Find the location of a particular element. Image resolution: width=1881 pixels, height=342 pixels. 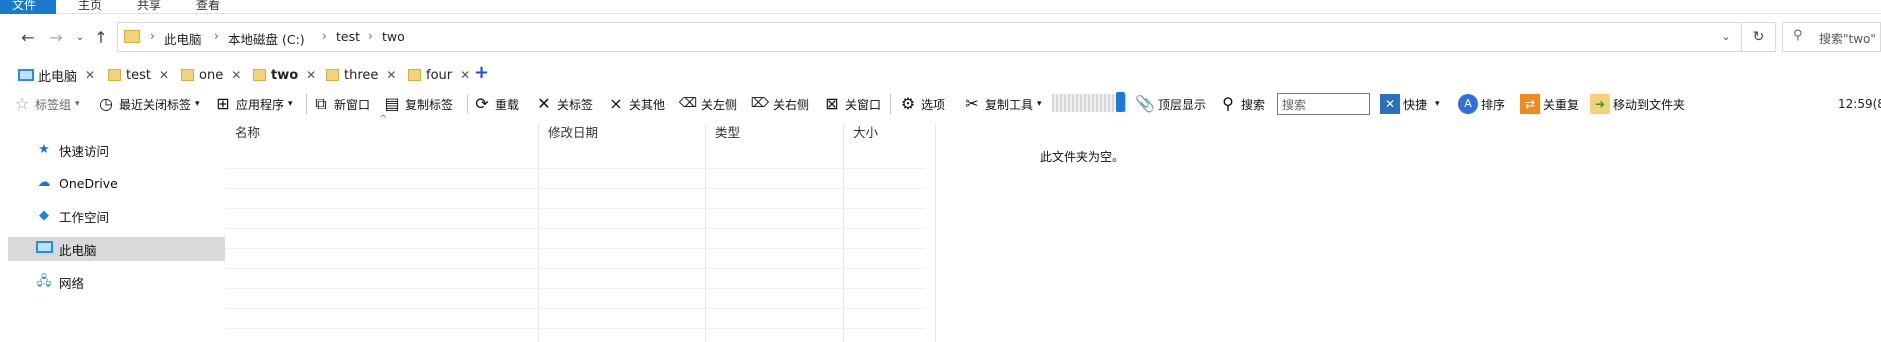

address-dropdown-chevron-icon: ⌄ is located at coordinates (1726, 37).